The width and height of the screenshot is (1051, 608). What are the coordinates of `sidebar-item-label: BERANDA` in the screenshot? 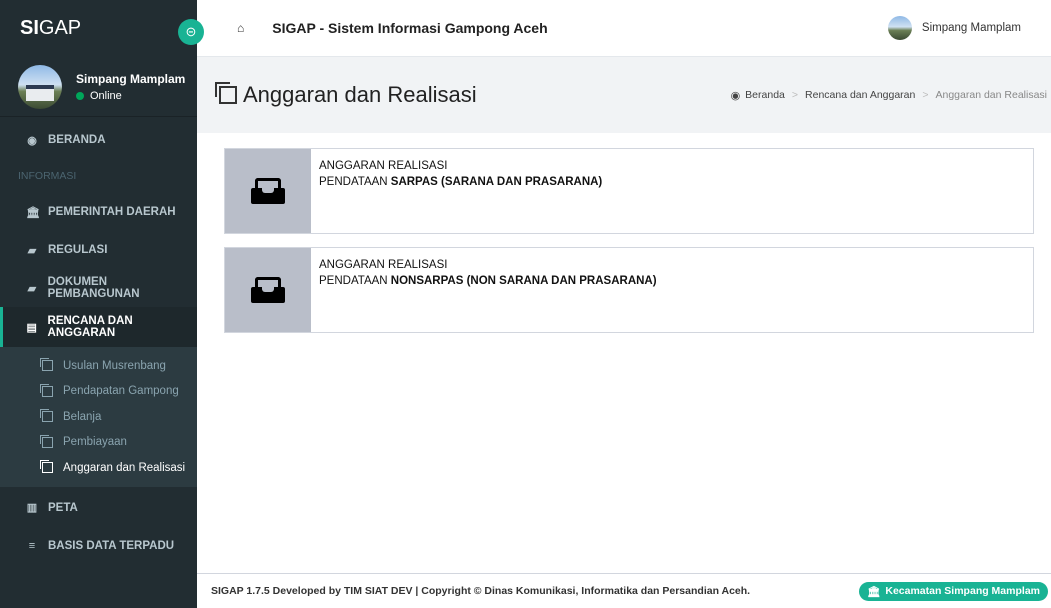 It's located at (77, 140).